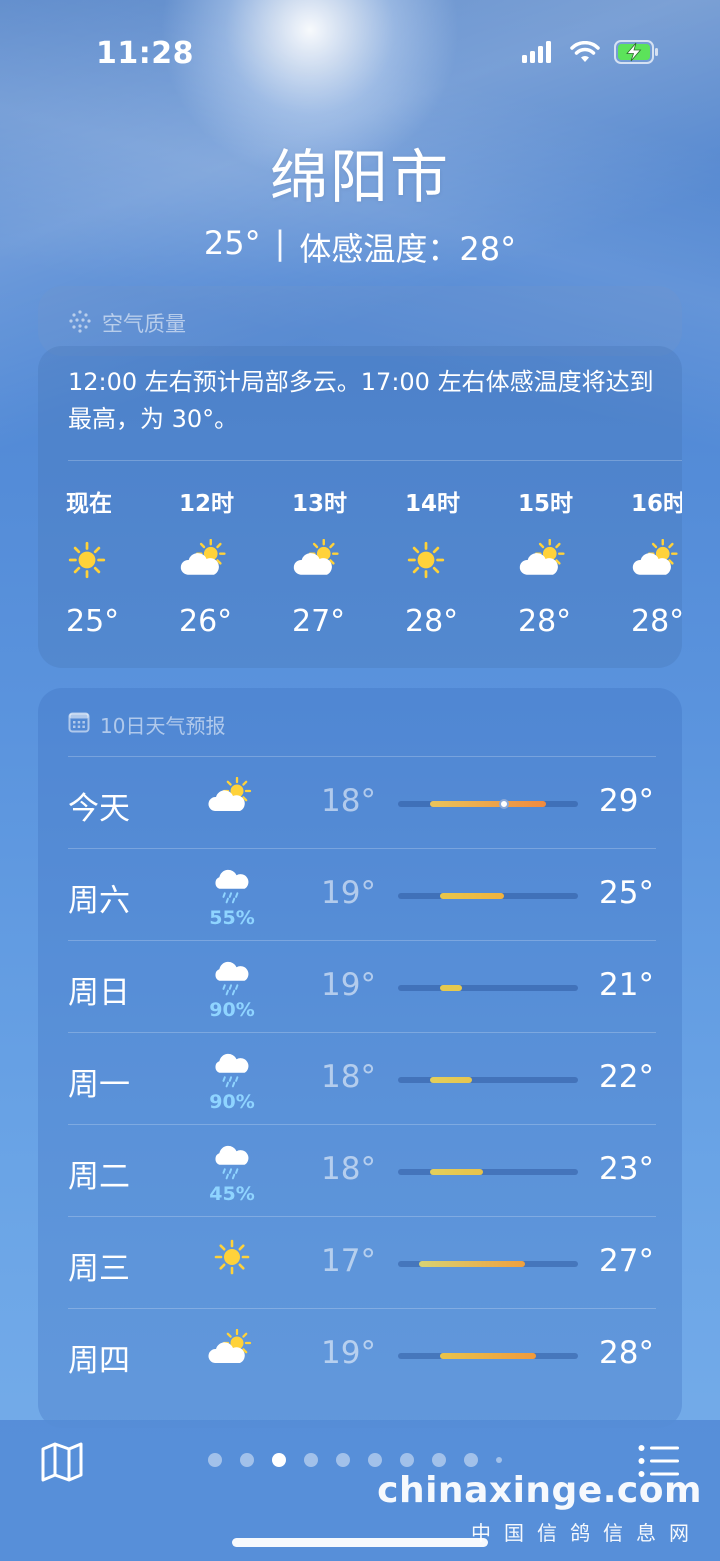 The height and width of the screenshot is (1561, 720). I want to click on hourly-scroller: 现在 25° 12时 26° 13时 27° 14时 28° 15时 28° 16时 28°, so click(374, 561).